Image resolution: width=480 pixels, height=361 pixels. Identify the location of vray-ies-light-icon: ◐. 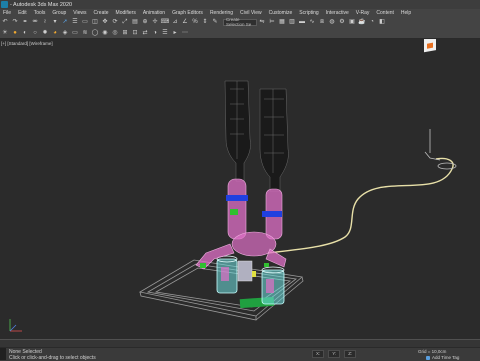
(25, 33).